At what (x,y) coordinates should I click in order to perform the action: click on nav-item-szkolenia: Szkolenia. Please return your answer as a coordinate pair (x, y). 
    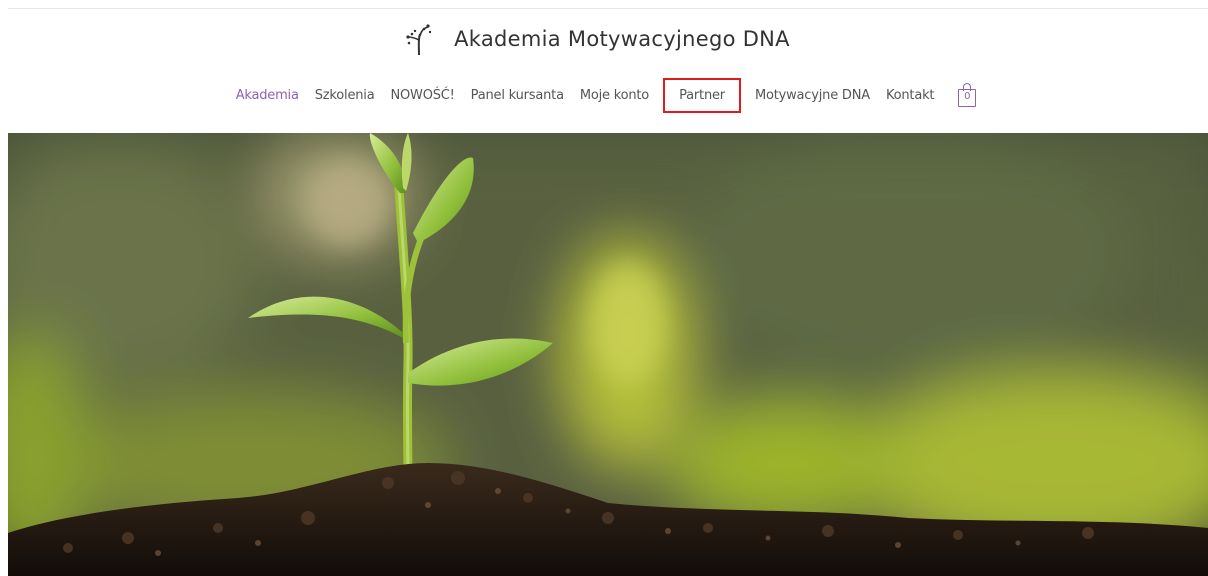
    Looking at the image, I should click on (345, 95).